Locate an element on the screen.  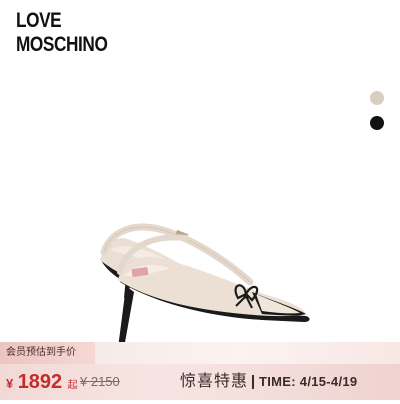
price-suffix: 起 is located at coordinates (72, 385).